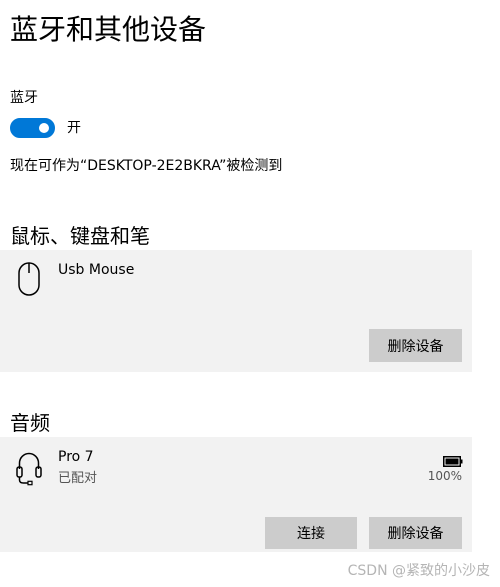 Image resolution: width=500 pixels, height=587 pixels. What do you see at coordinates (78, 478) in the screenshot?
I see `pairing-status: 已配对` at bounding box center [78, 478].